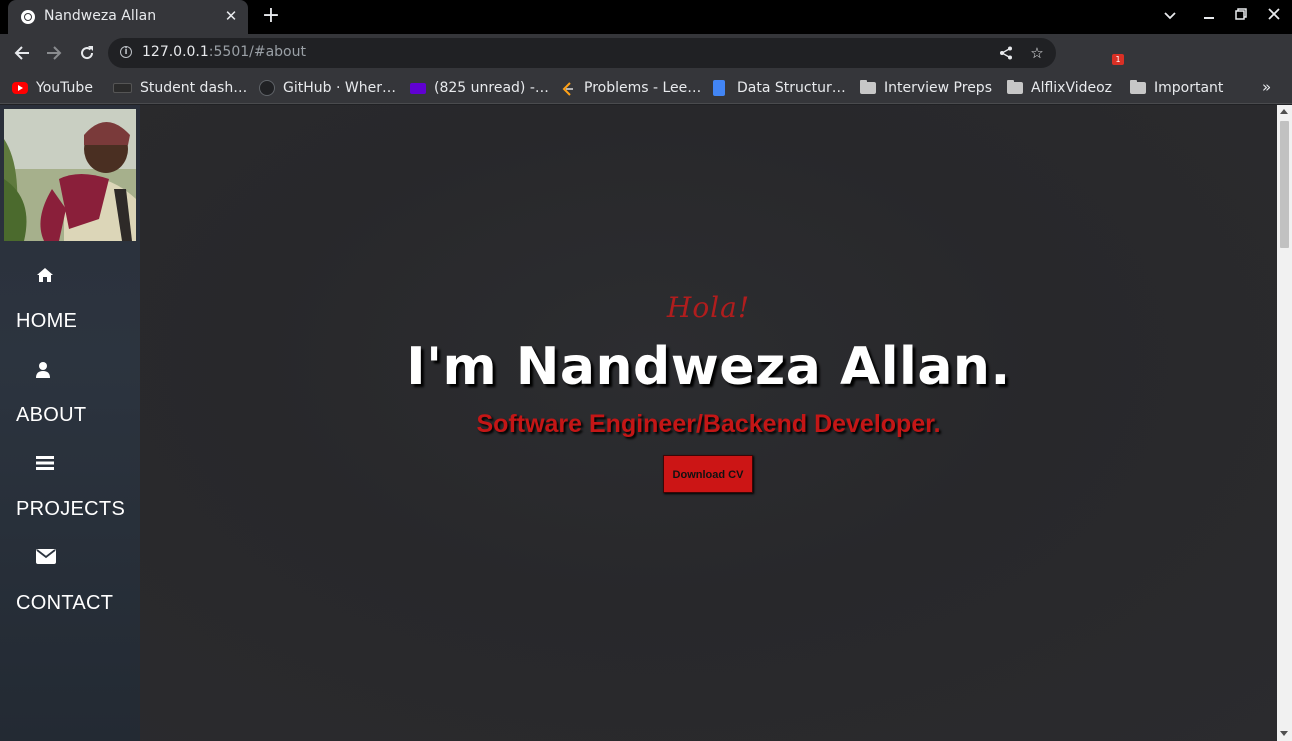 The image size is (1292, 741). What do you see at coordinates (708, 474) in the screenshot?
I see `download-cv-button: Download CV` at bounding box center [708, 474].